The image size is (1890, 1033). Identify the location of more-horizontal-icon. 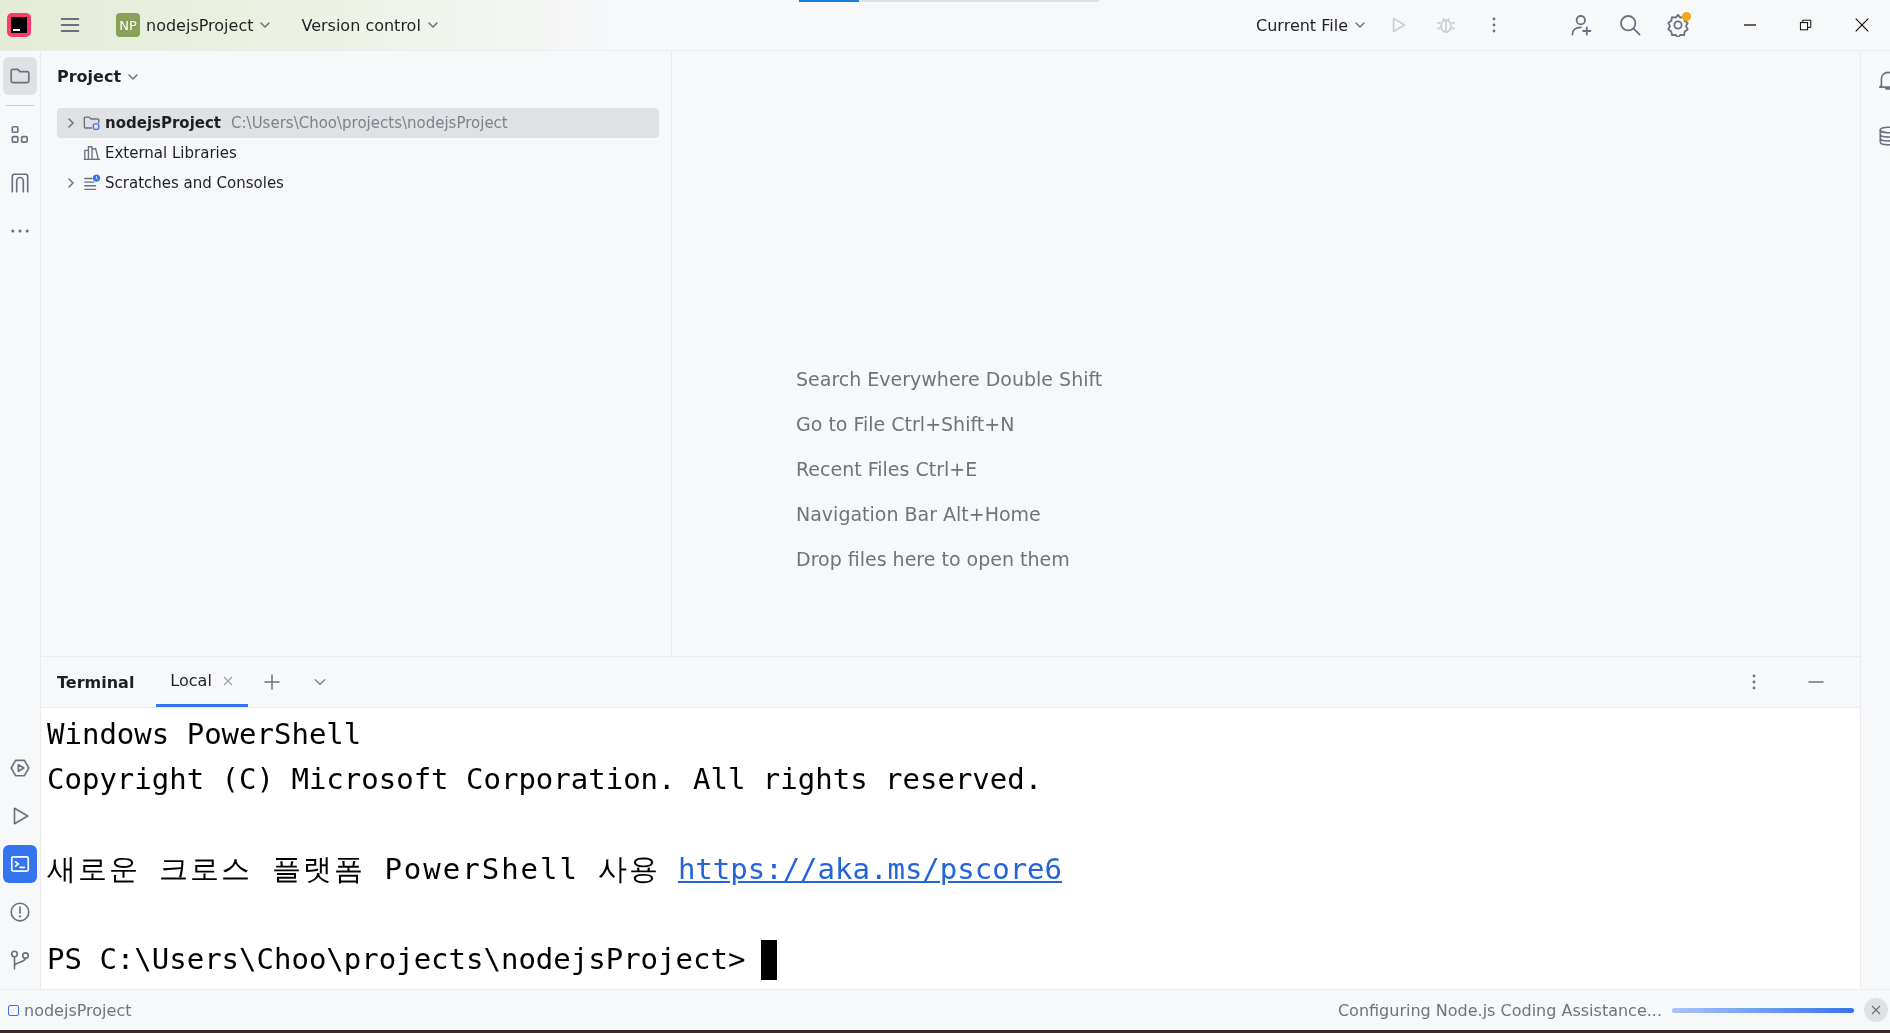
(20, 231).